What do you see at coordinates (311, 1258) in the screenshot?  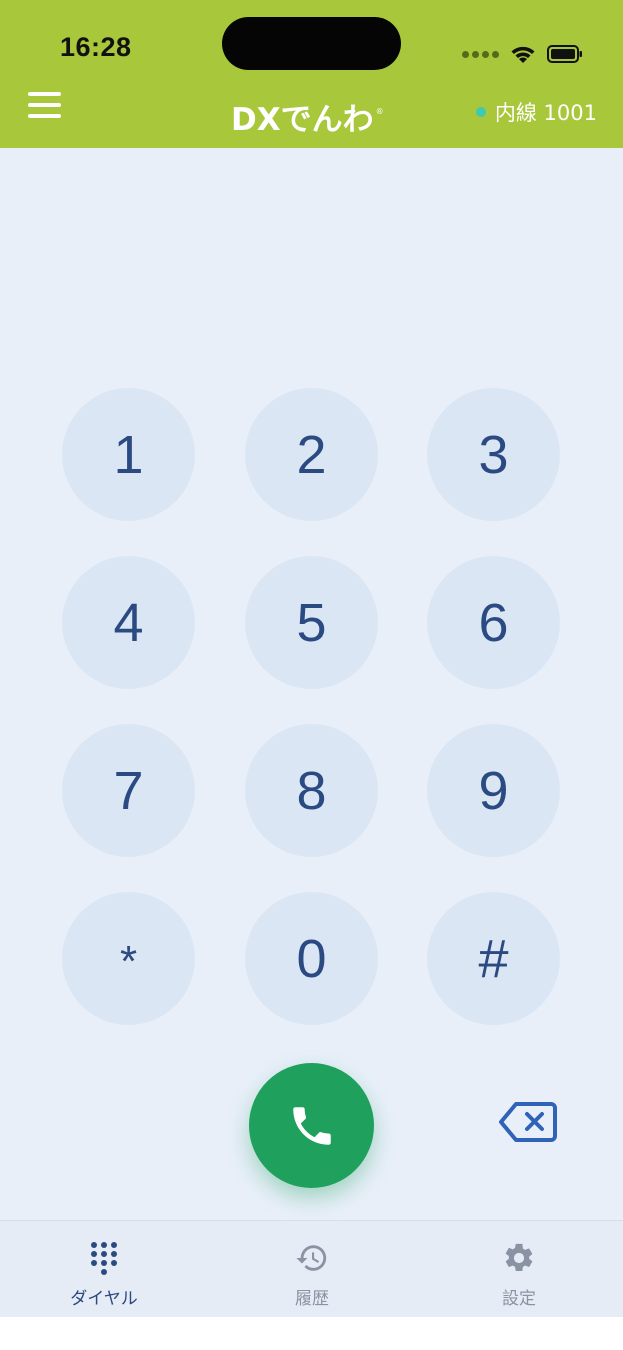 I see `history-icon` at bounding box center [311, 1258].